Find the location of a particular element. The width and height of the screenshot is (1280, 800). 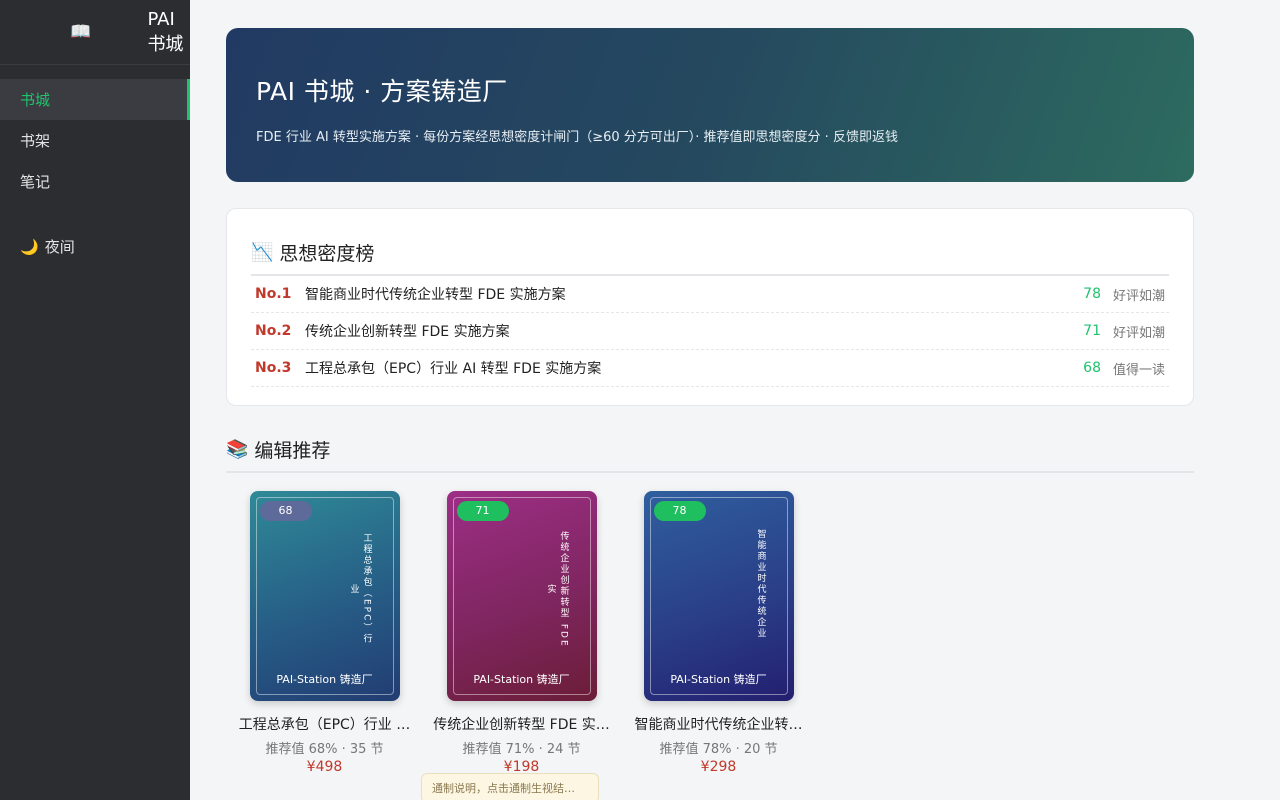

chart-down-icon: 📉 is located at coordinates (262, 252).